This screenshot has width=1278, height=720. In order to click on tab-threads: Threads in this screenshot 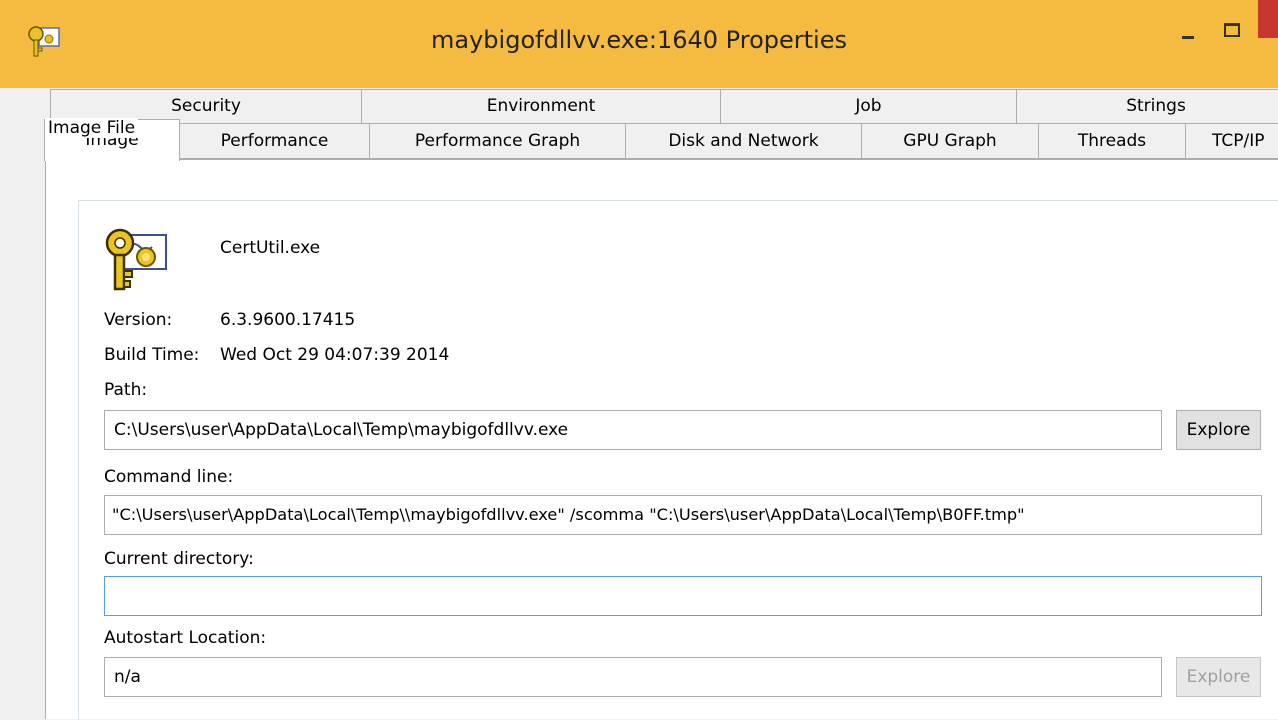, I will do `click(1112, 141)`.